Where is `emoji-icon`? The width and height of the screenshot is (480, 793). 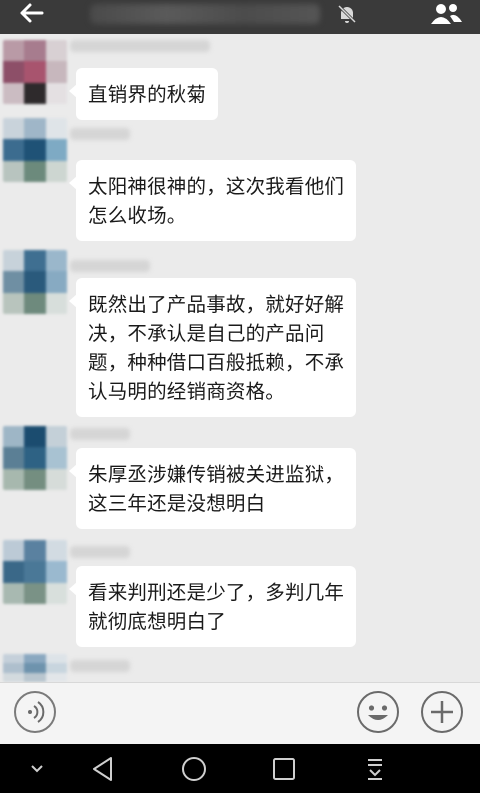
emoji-icon is located at coordinates (378, 712).